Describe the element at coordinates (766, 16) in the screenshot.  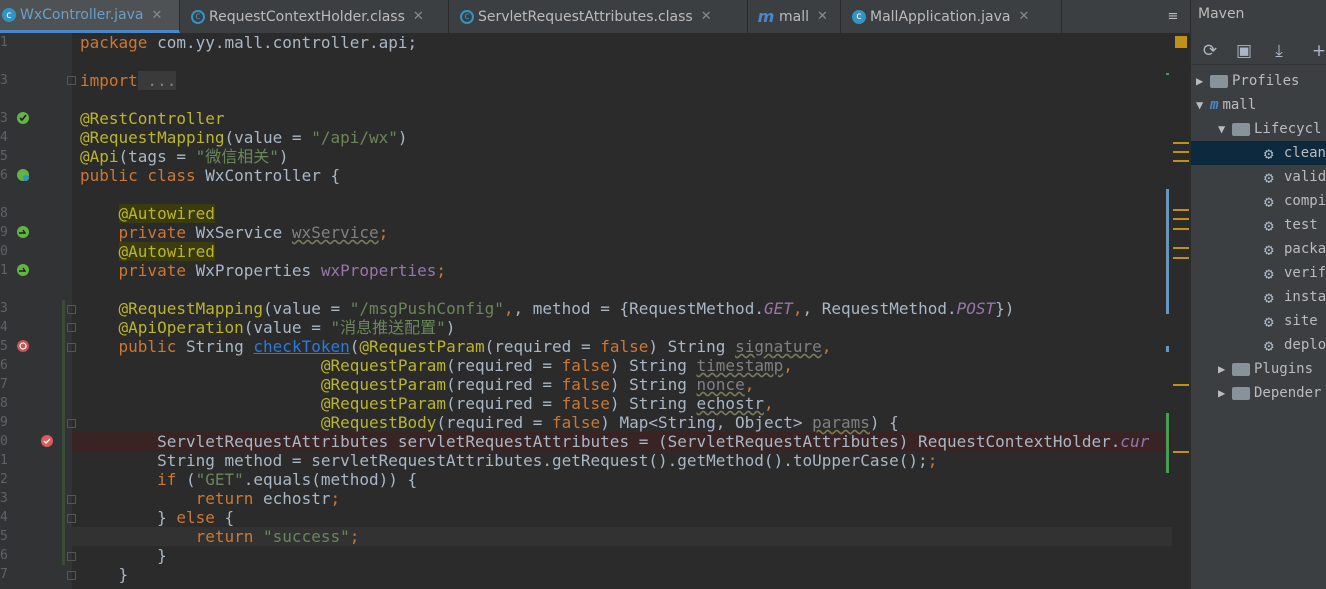
I see `maven-icon: m` at that location.